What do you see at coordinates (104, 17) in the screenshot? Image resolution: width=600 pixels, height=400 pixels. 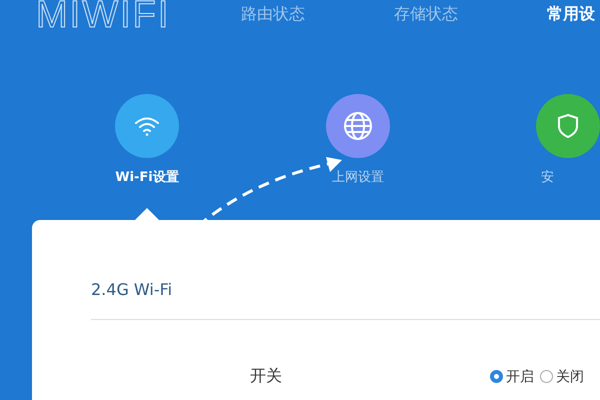 I see `logo: MIWIFI` at bounding box center [104, 17].